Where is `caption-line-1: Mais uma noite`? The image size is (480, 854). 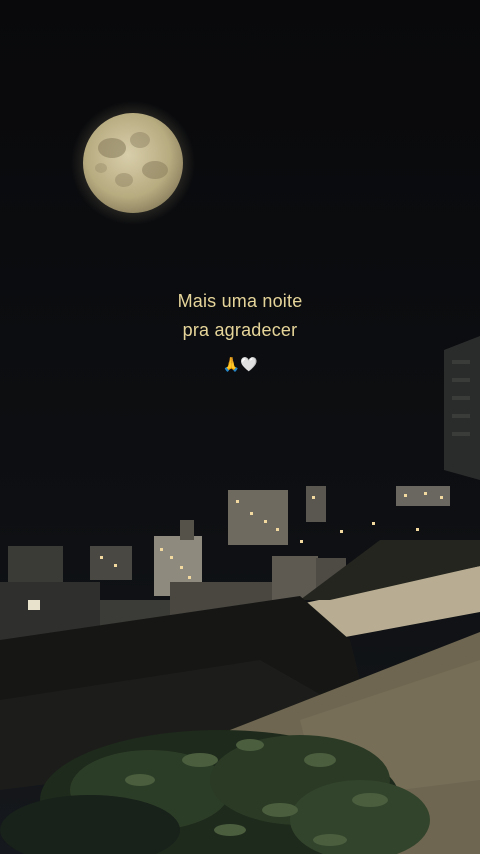
caption-line-1: Mais uma noite is located at coordinates (240, 301).